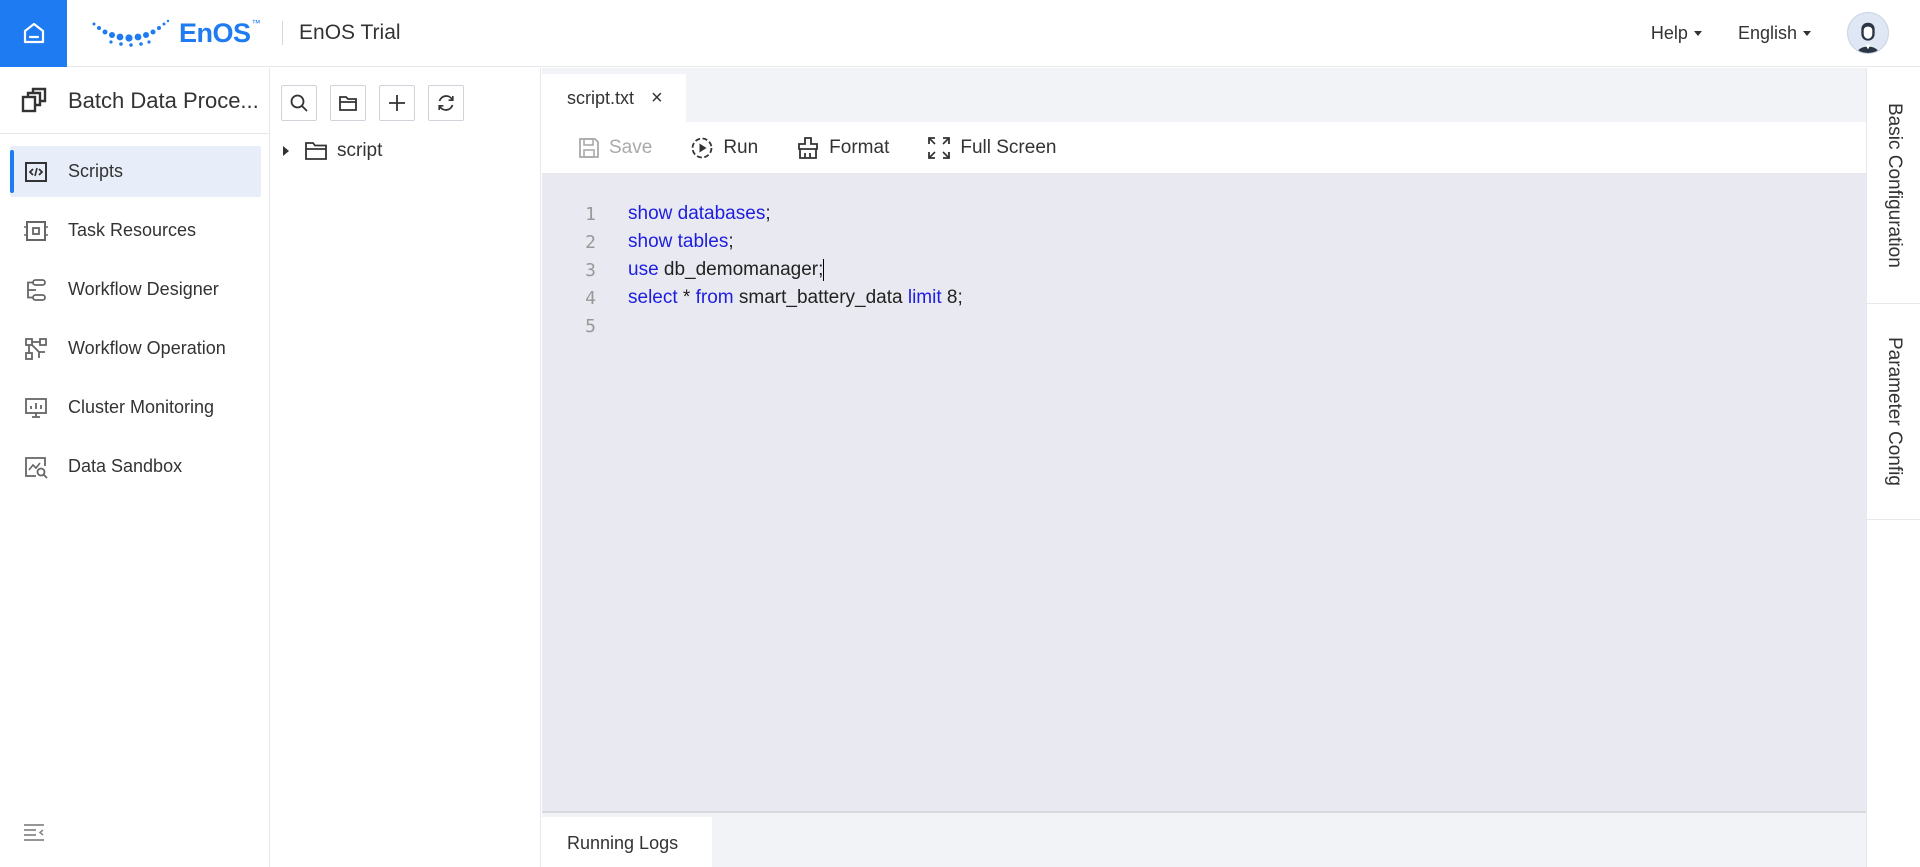  I want to click on home-button, so click(33, 33).